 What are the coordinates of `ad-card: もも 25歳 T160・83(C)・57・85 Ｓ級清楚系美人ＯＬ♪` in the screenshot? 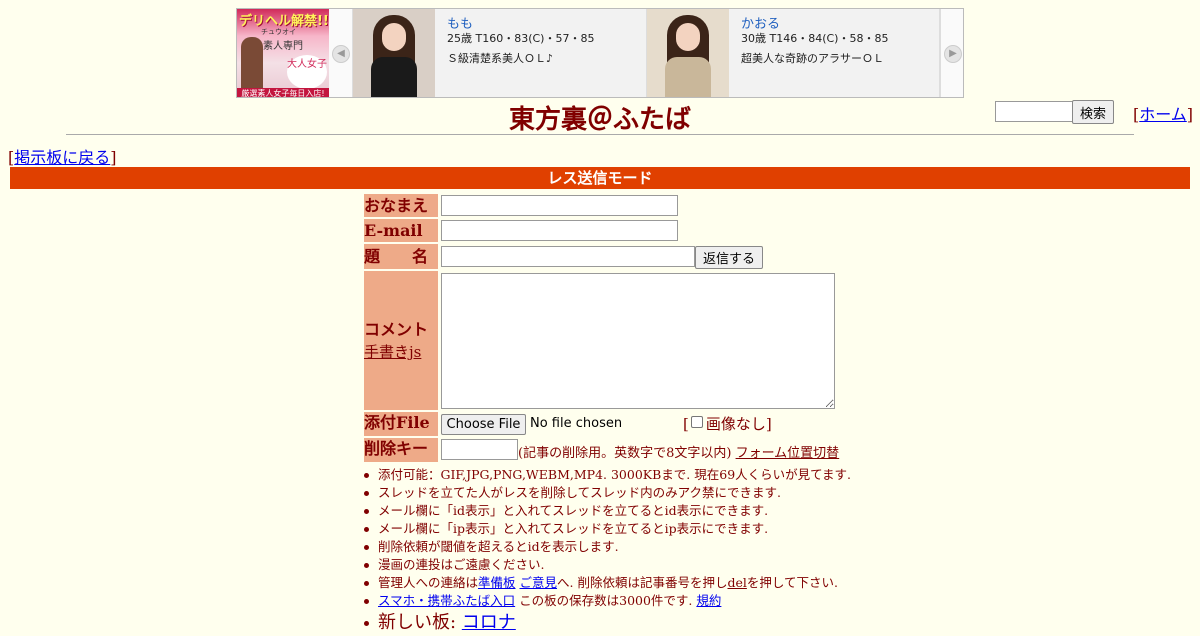 It's located at (500, 53).